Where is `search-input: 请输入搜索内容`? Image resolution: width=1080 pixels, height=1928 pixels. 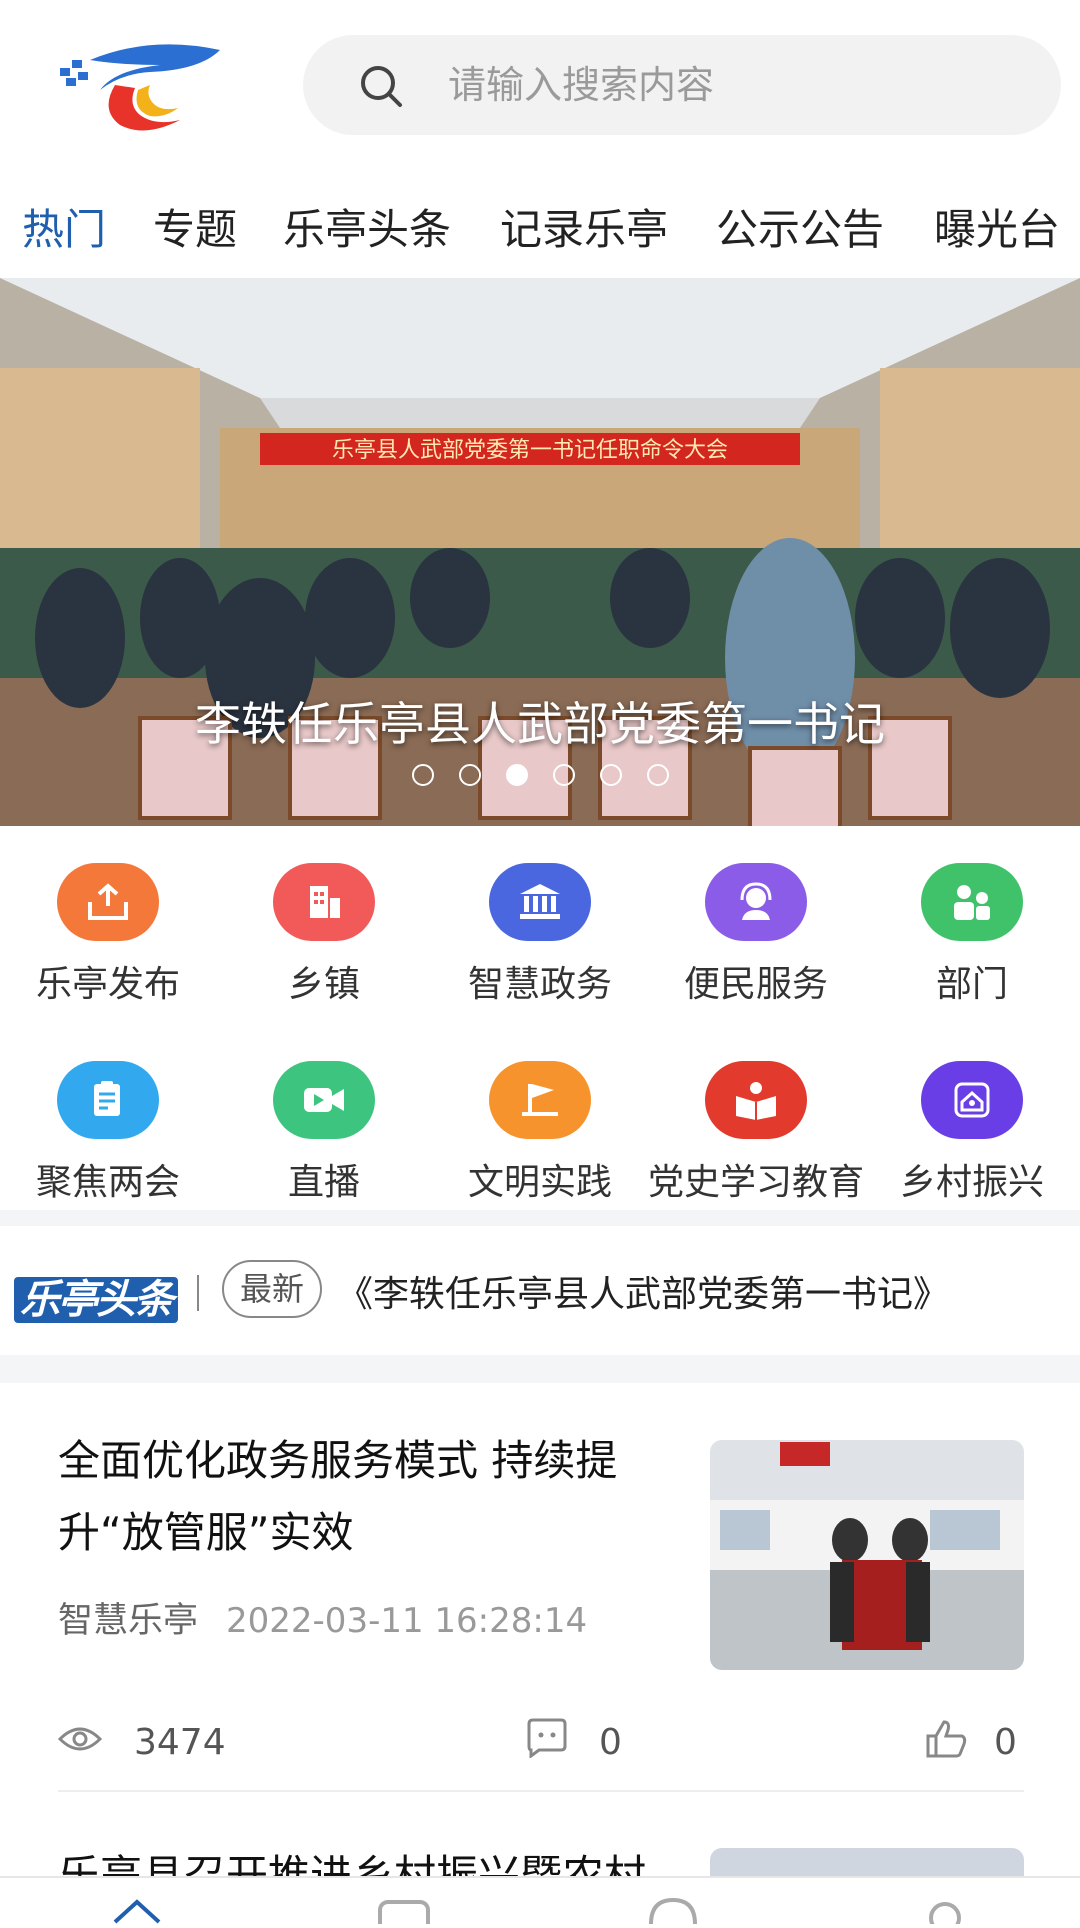
search-input: 请输入搜索内容 is located at coordinates (581, 85).